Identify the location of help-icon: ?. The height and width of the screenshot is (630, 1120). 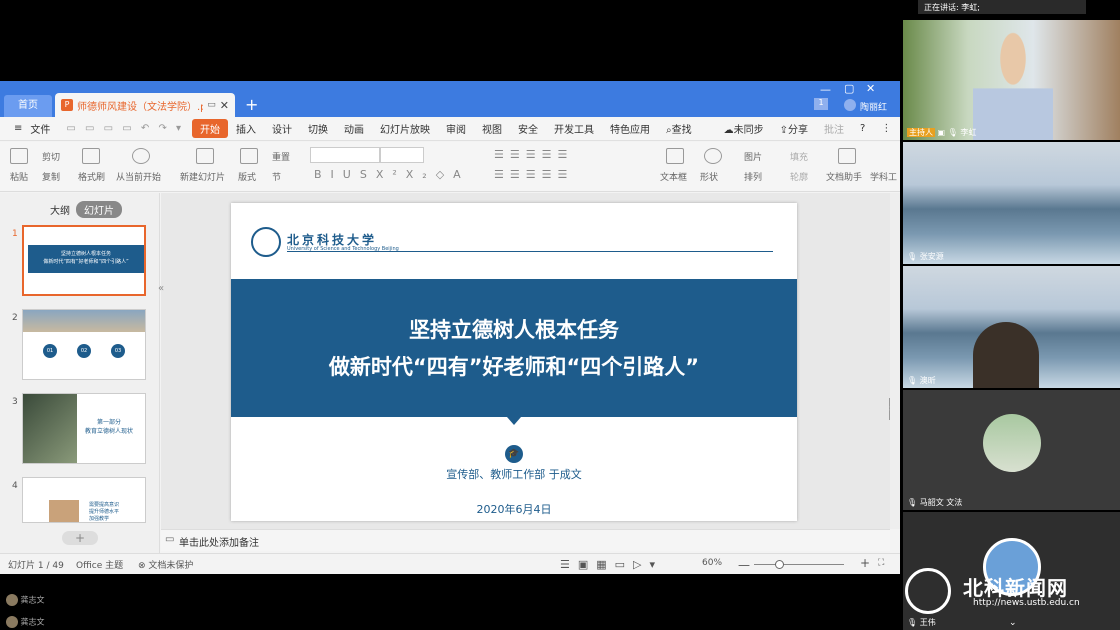
(862, 128).